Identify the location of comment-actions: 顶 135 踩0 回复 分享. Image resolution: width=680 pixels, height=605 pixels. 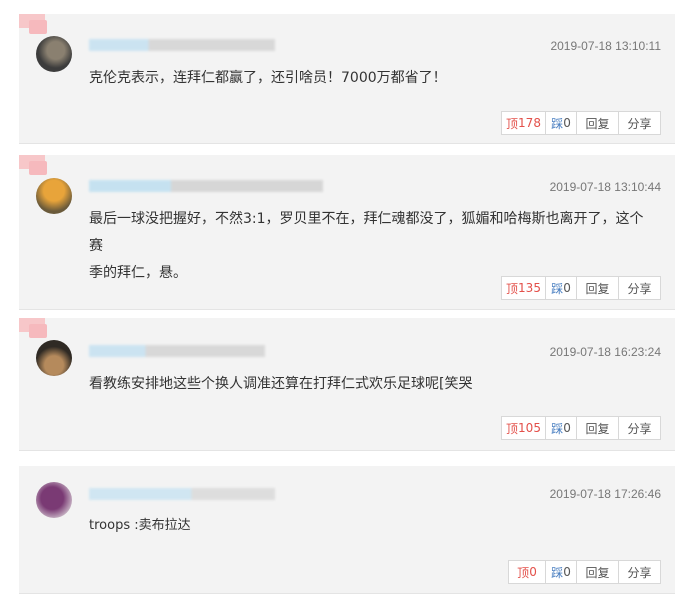
(581, 288).